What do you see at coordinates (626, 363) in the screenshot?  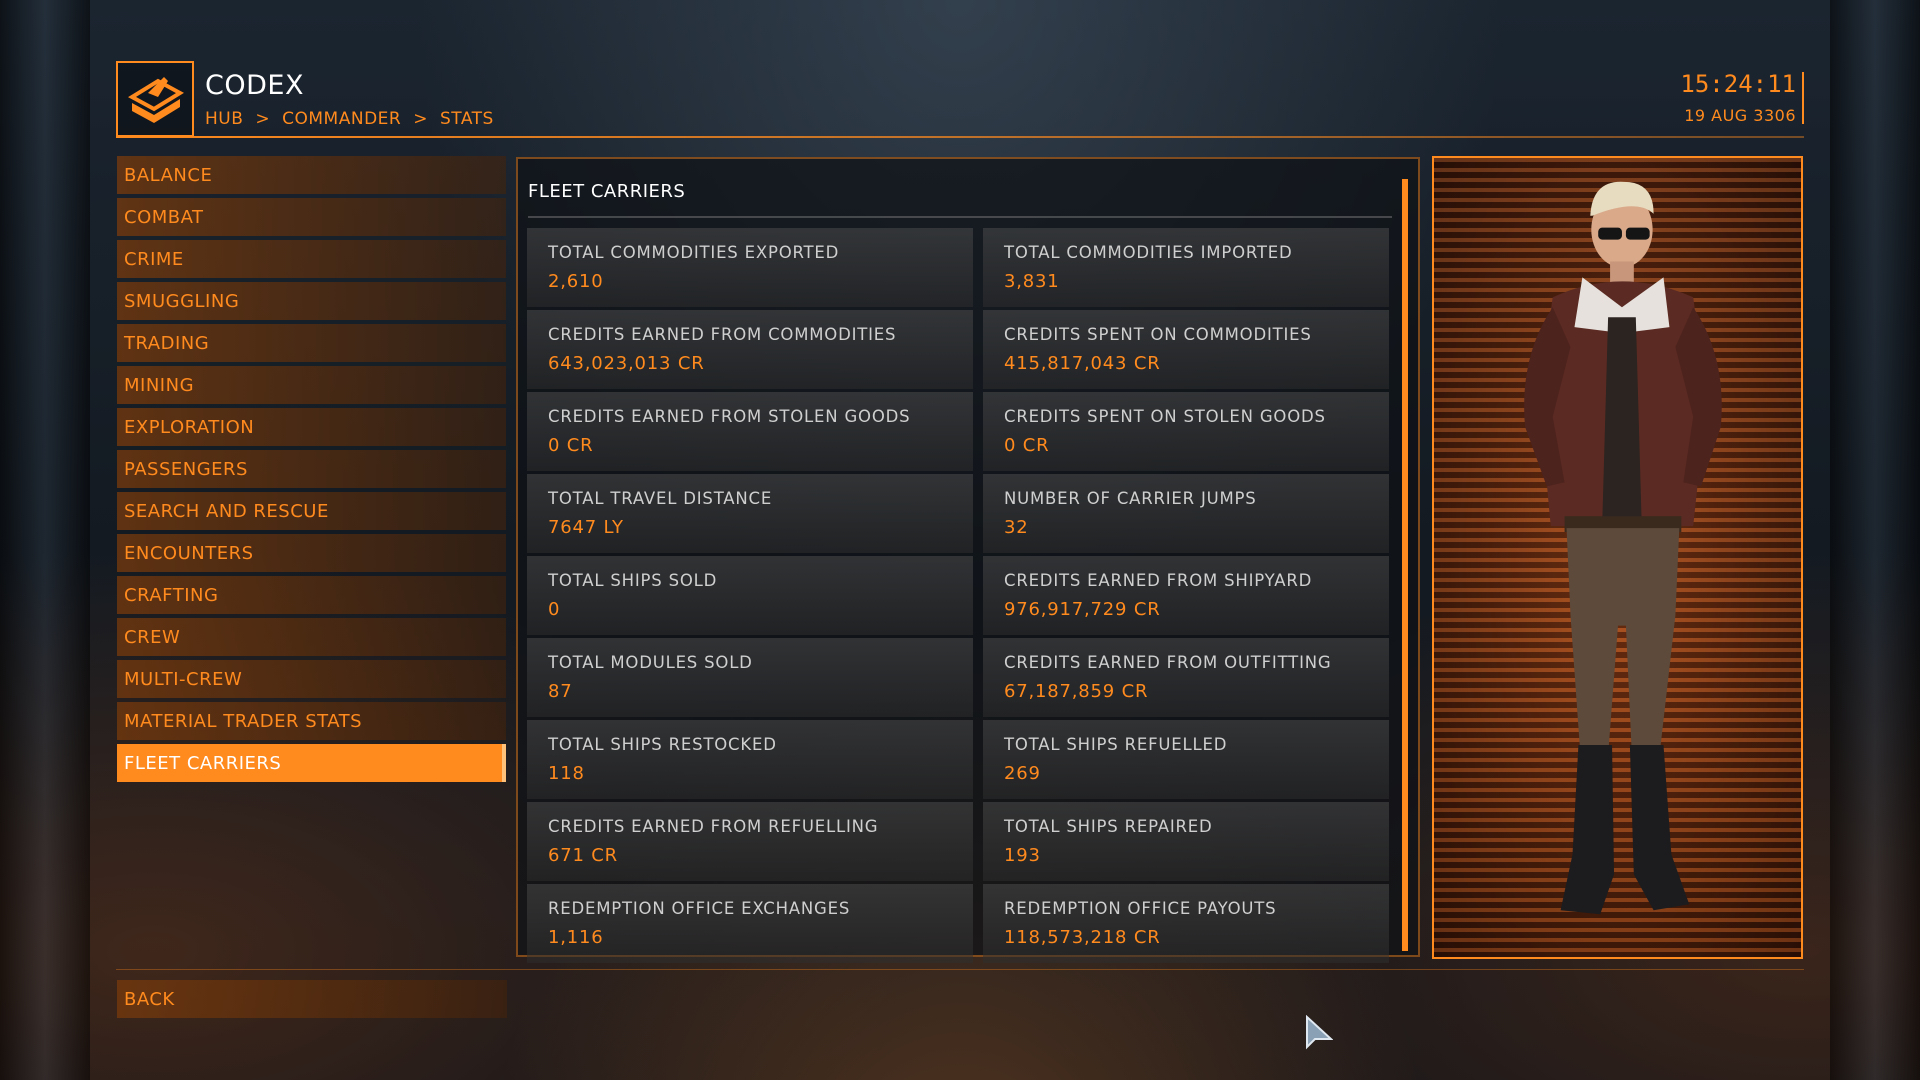 I see `stat-value: 643,023,013 CR` at bounding box center [626, 363].